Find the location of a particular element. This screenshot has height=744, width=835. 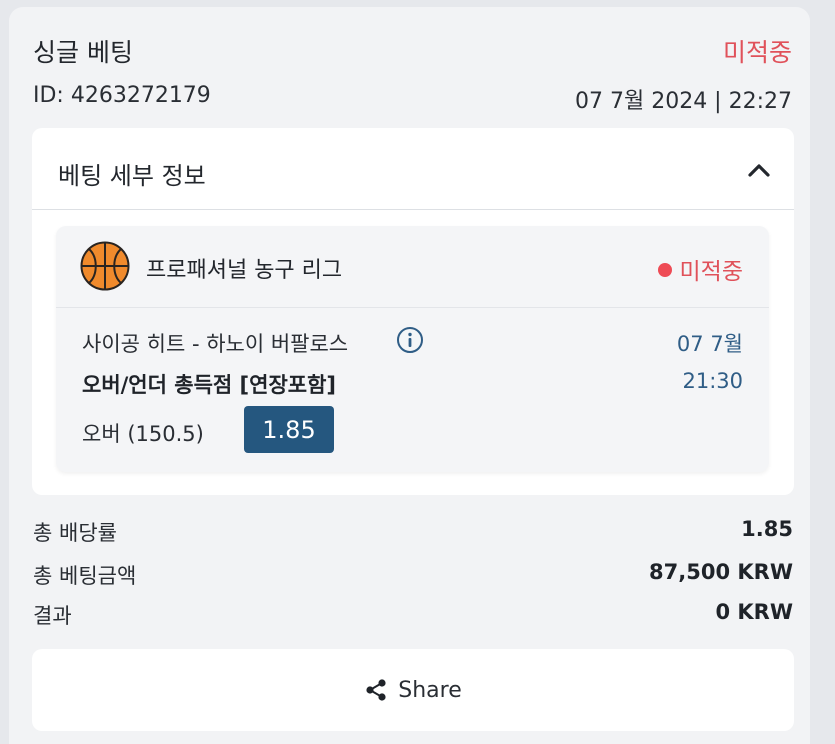

market-name: 오버/언더 총득점 [연장포함] is located at coordinates (209, 385).